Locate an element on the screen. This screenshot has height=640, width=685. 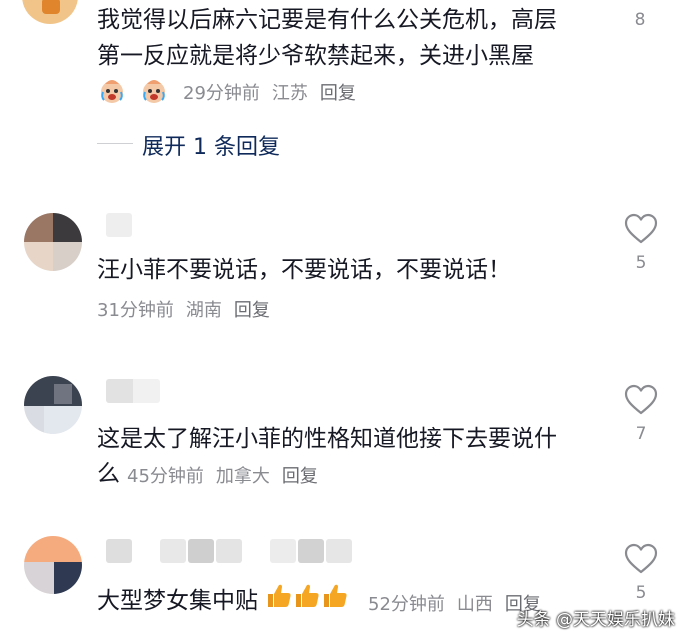
like-count: 8 is located at coordinates (640, 20).